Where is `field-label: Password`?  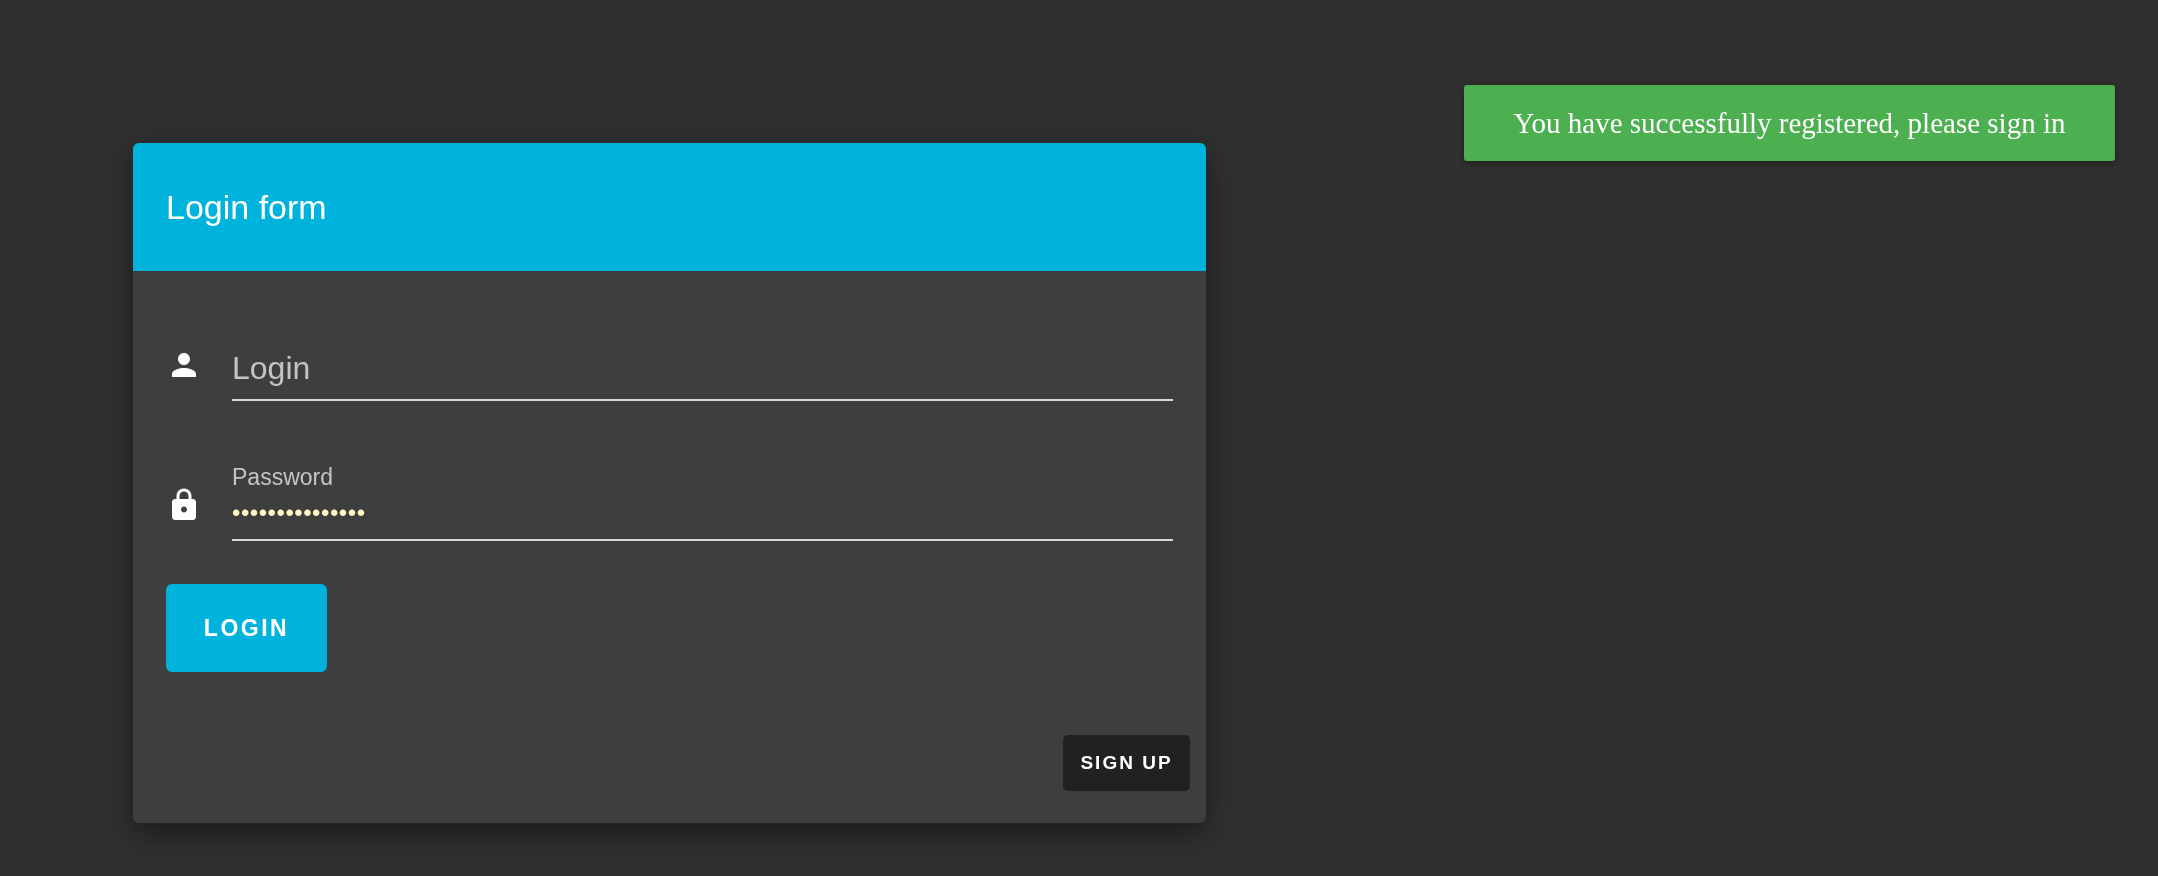
field-label: Password is located at coordinates (283, 477).